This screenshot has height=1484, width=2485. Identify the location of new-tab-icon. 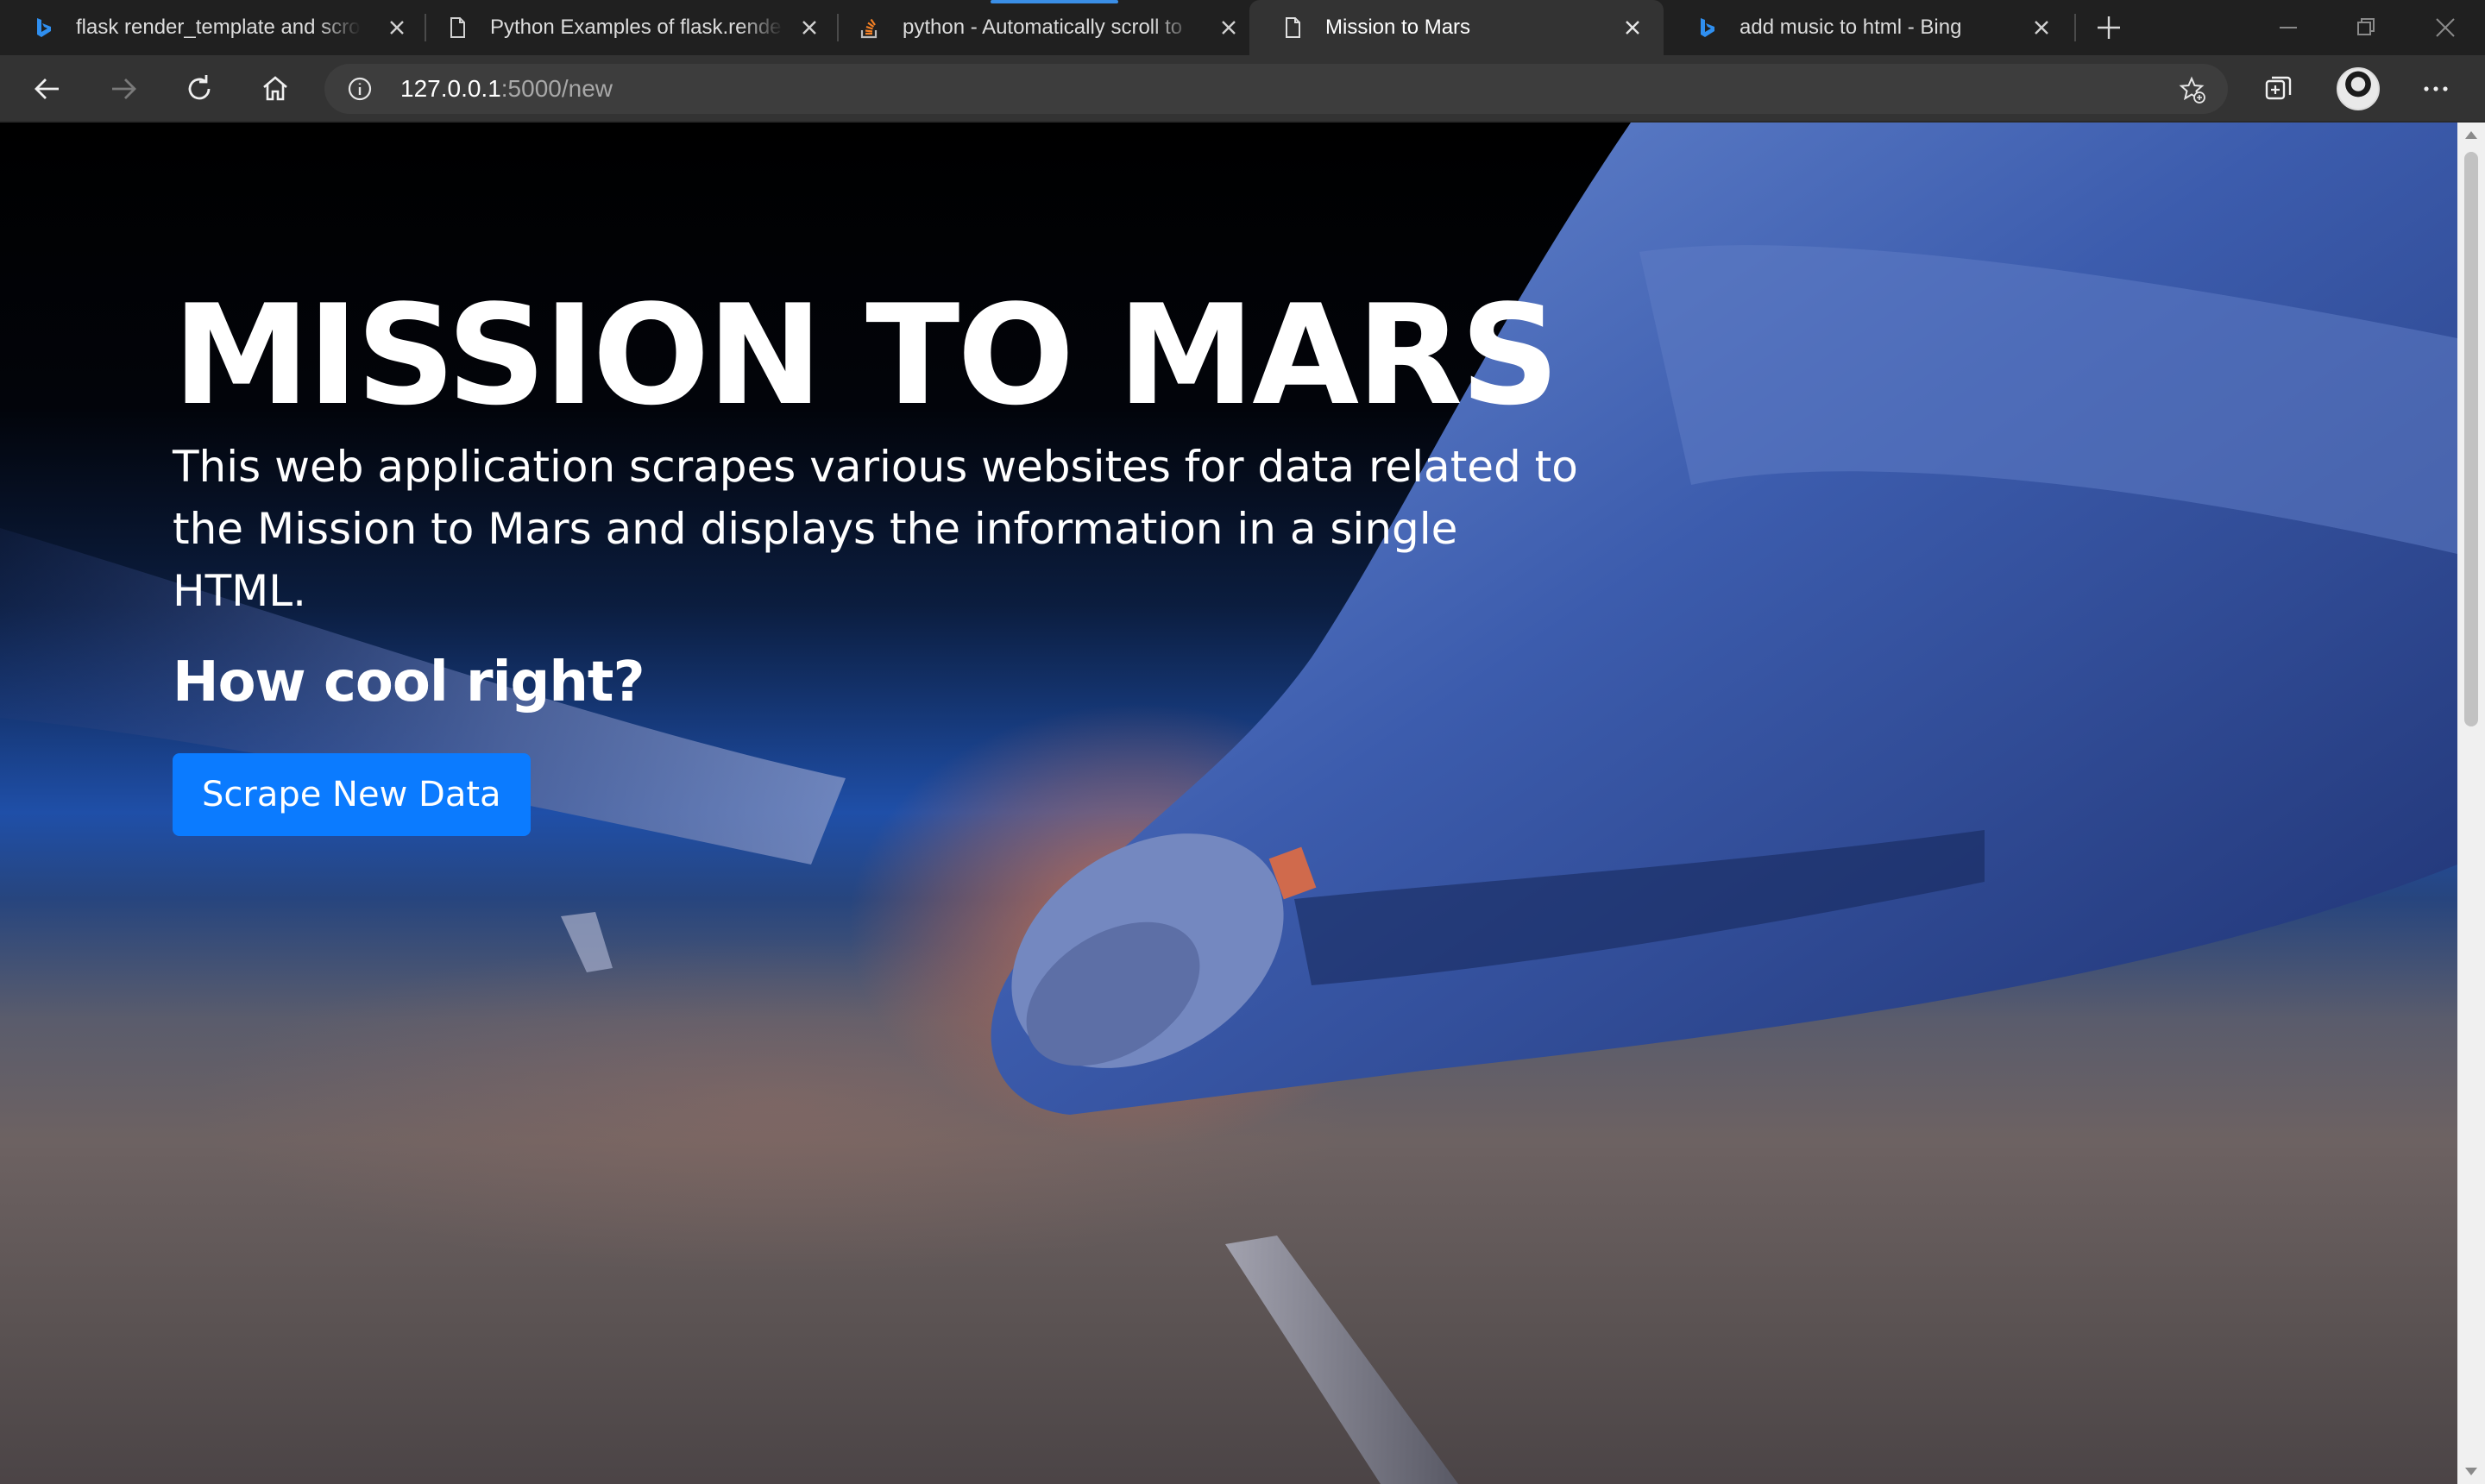
(2108, 28).